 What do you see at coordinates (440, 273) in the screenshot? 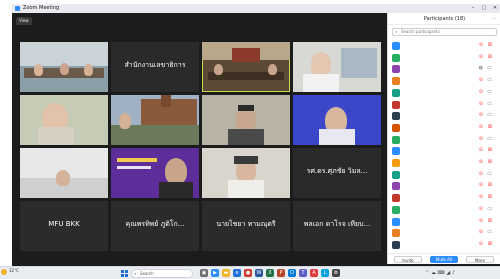
I see `system-tray-icons: ⌃ ☁ ⌨ ◢ ♪` at bounding box center [440, 273].